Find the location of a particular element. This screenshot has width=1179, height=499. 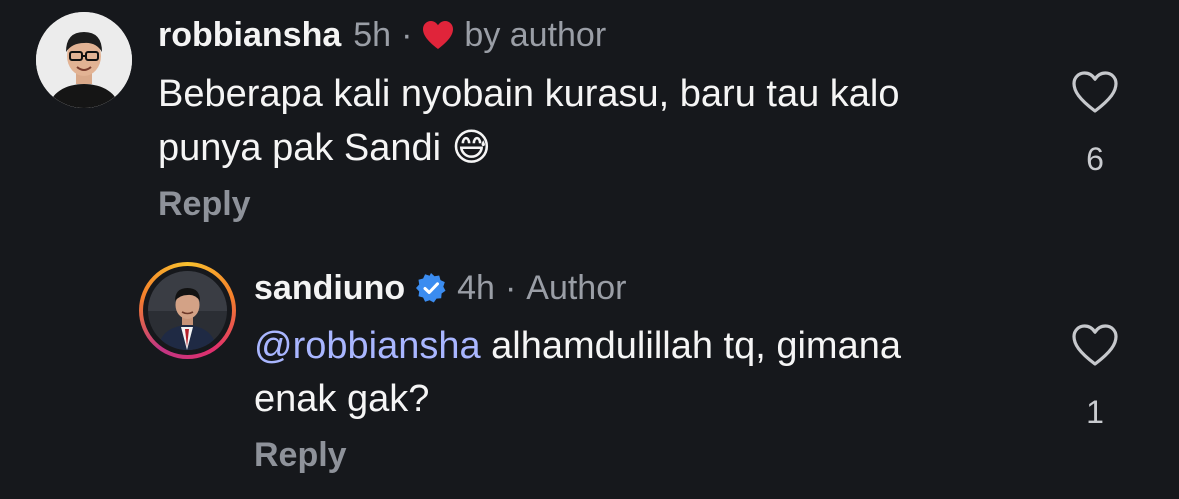

comment-header: sandiuno 4h · Author is located at coordinates (440, 288).